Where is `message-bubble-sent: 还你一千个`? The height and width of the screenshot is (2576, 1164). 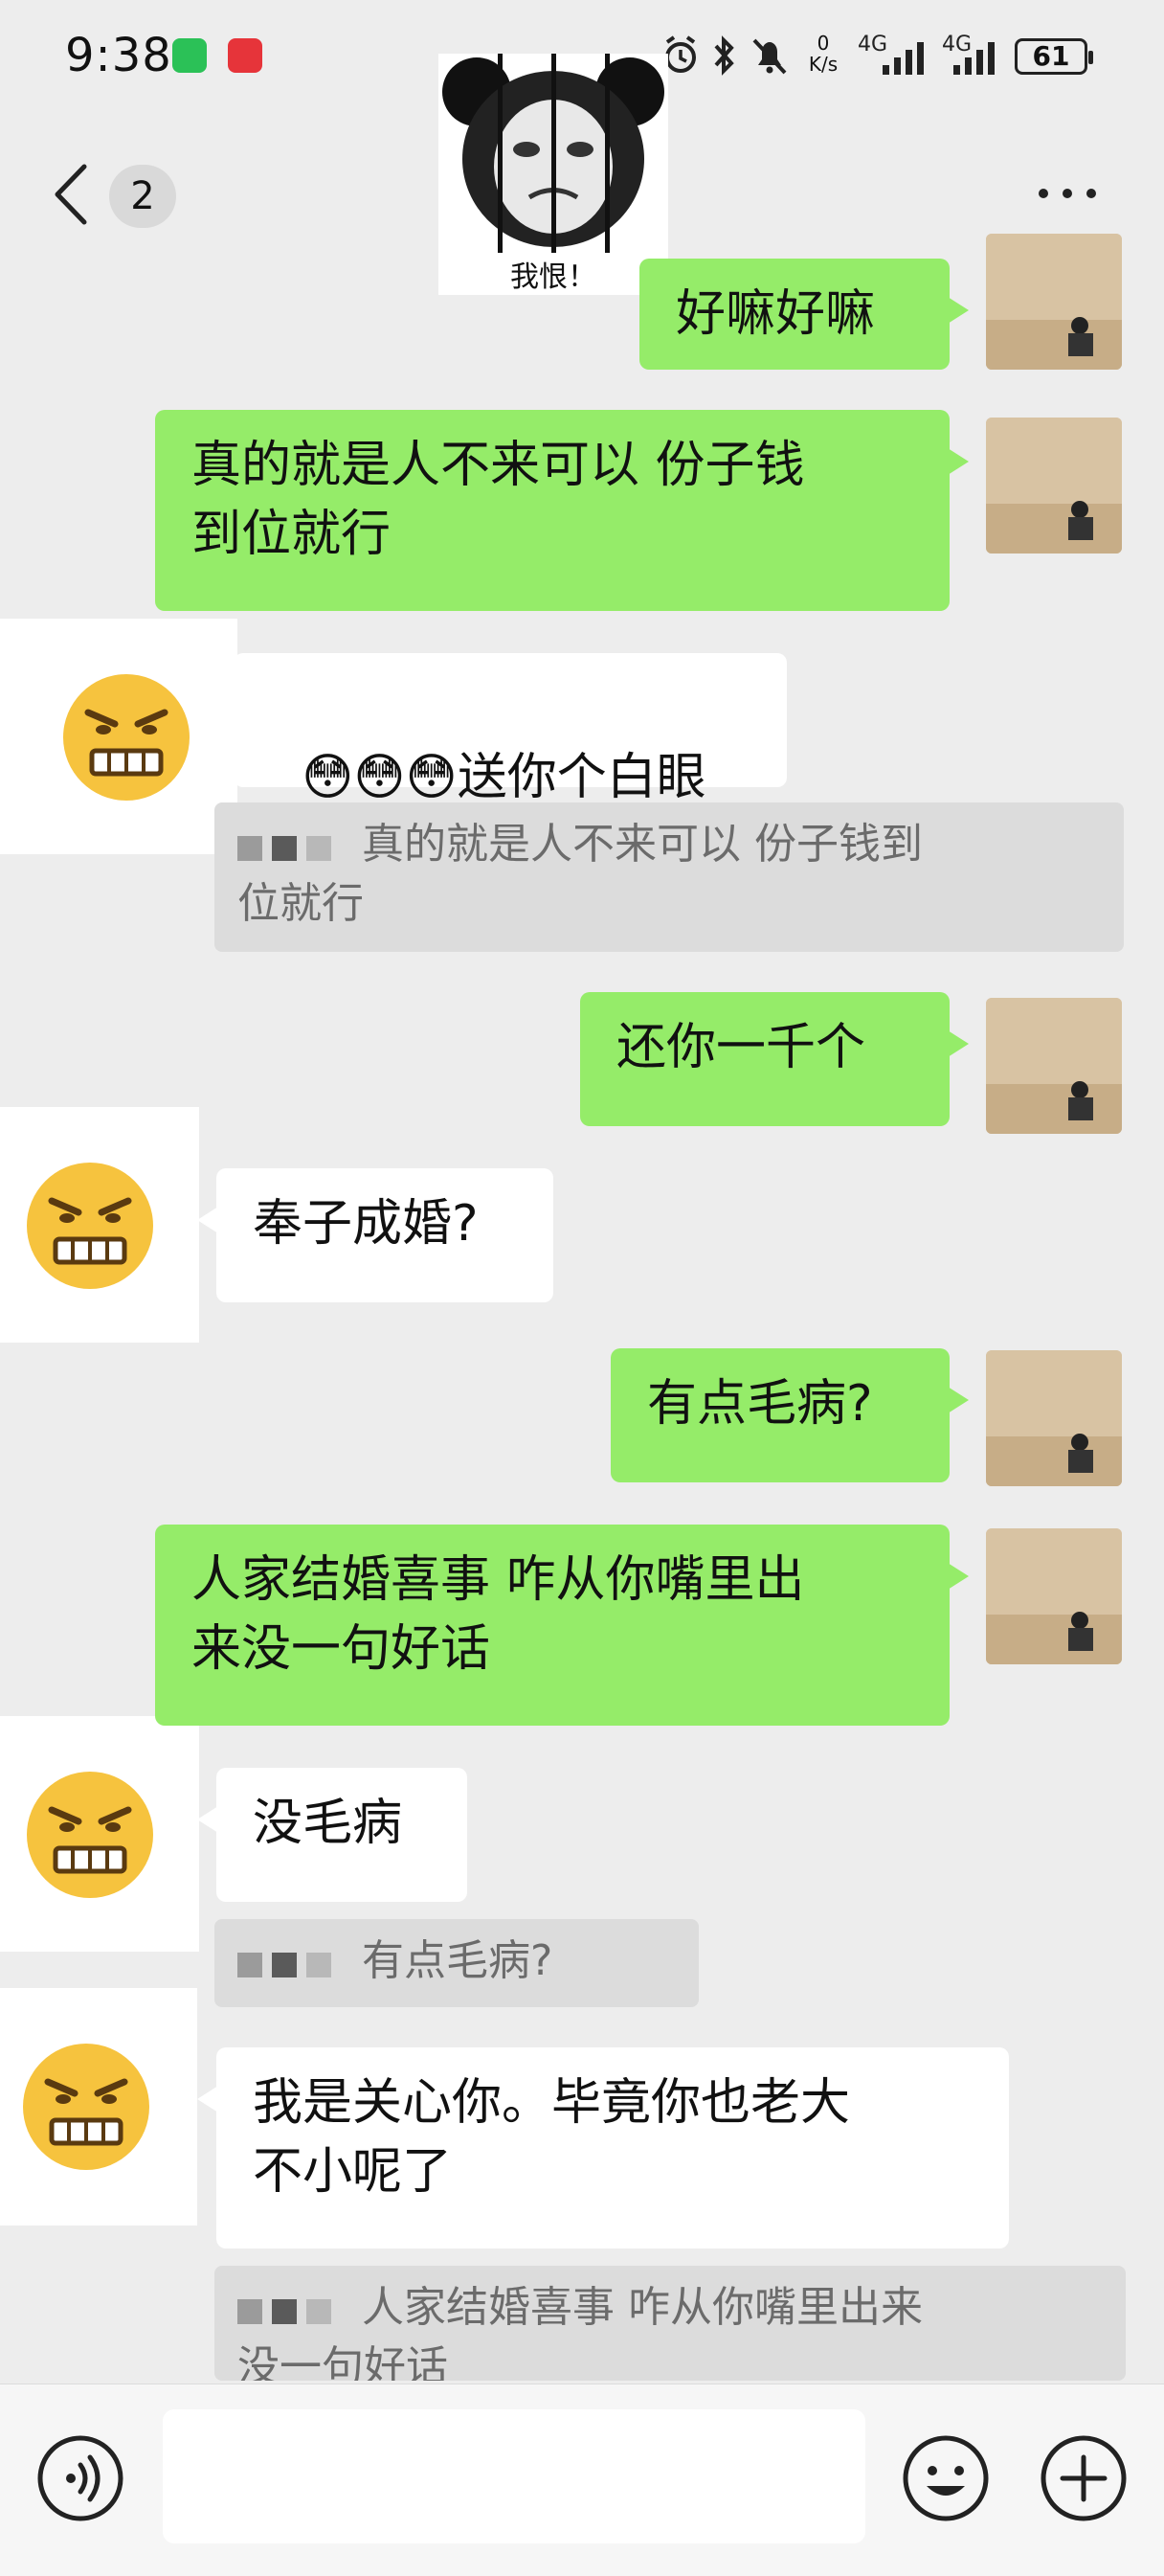
message-bubble-sent: 还你一千个 is located at coordinates (774, 1059).